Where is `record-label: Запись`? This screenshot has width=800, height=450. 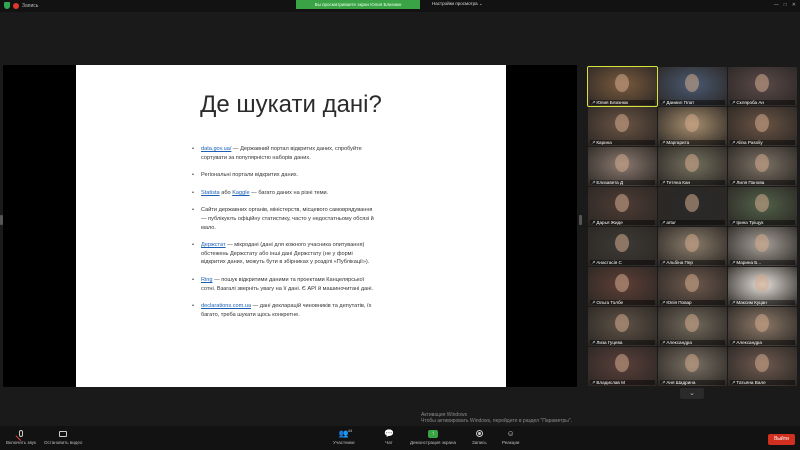
record-label: Запись is located at coordinates (479, 442).